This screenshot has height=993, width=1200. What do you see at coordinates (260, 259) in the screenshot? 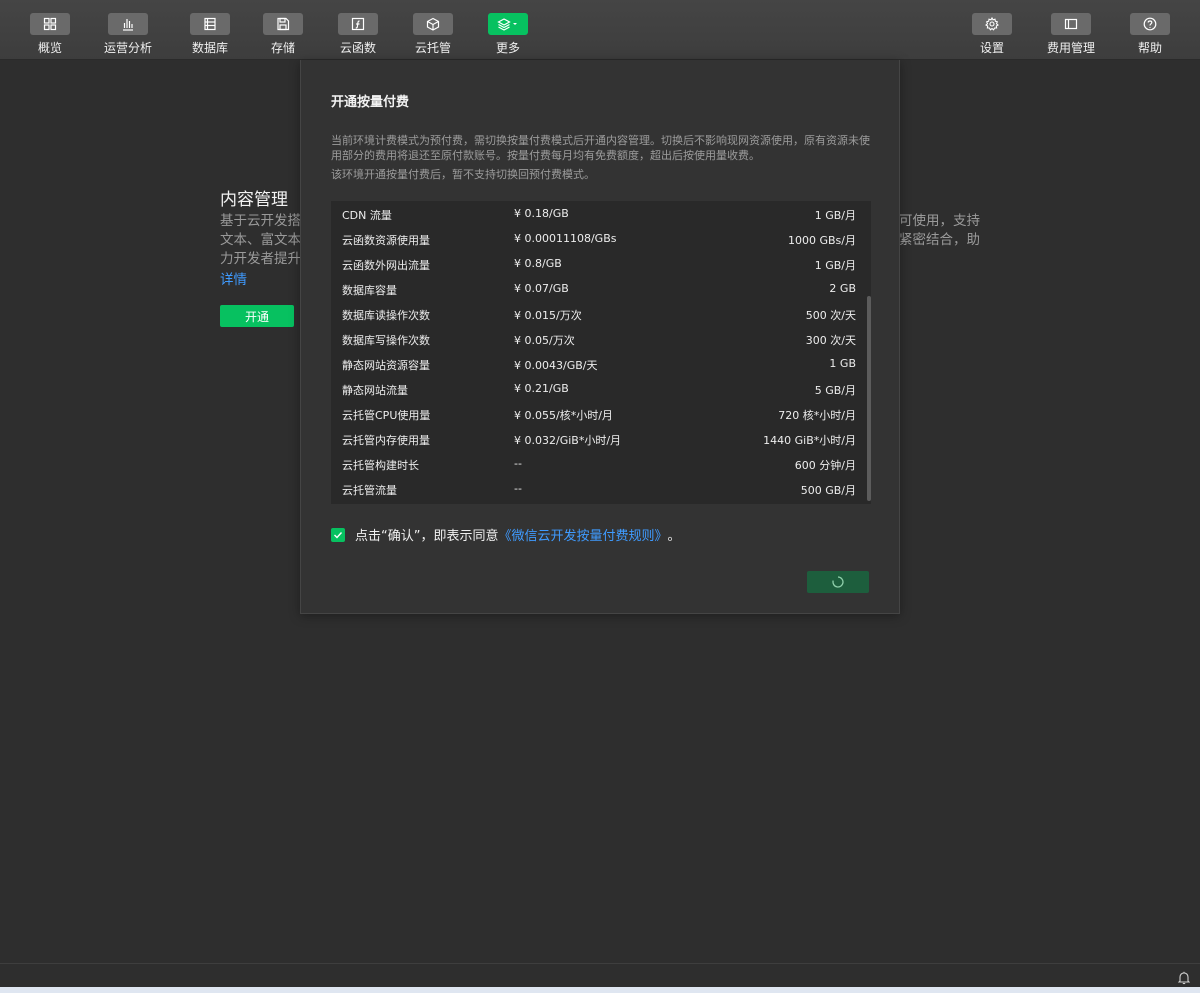
I see `desc-line: 力开发者提升` at bounding box center [260, 259].